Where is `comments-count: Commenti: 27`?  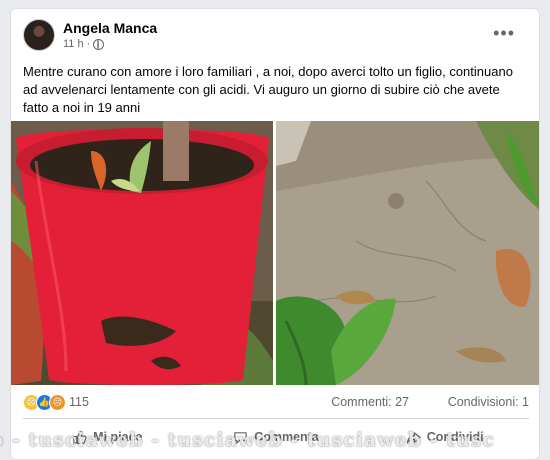
comments-count: Commenti: 27 is located at coordinates (370, 402).